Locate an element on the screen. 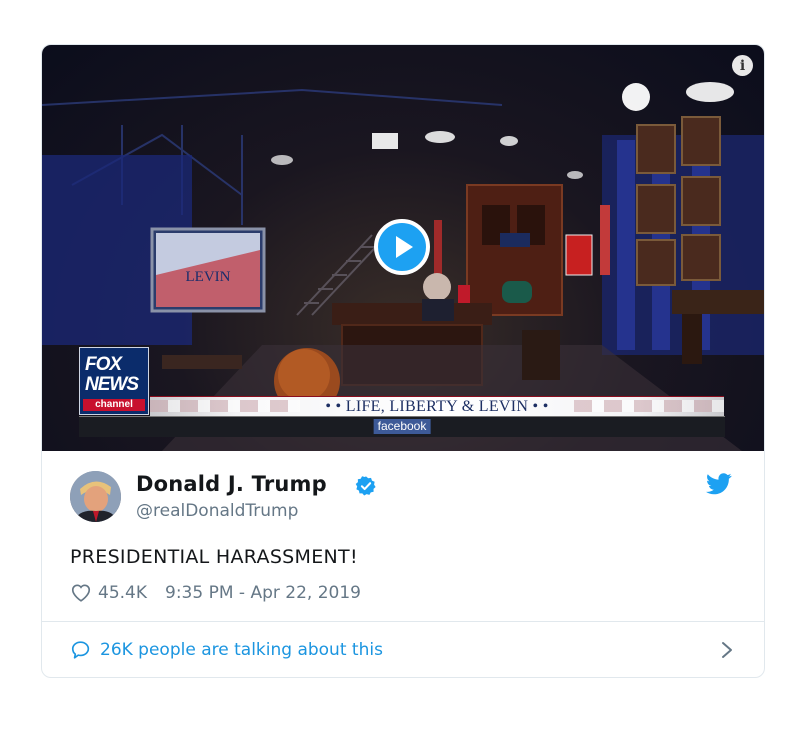 The width and height of the screenshot is (800, 729). chevron-right-icon is located at coordinates (727, 650).